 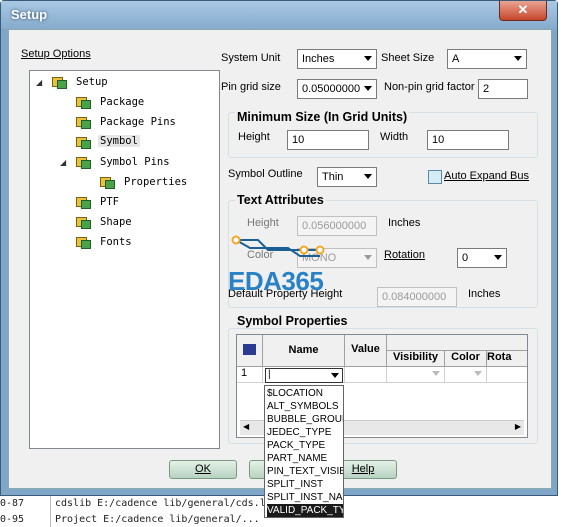 I want to click on symbol-outline-label: Symbol Outline, so click(x=265, y=174).